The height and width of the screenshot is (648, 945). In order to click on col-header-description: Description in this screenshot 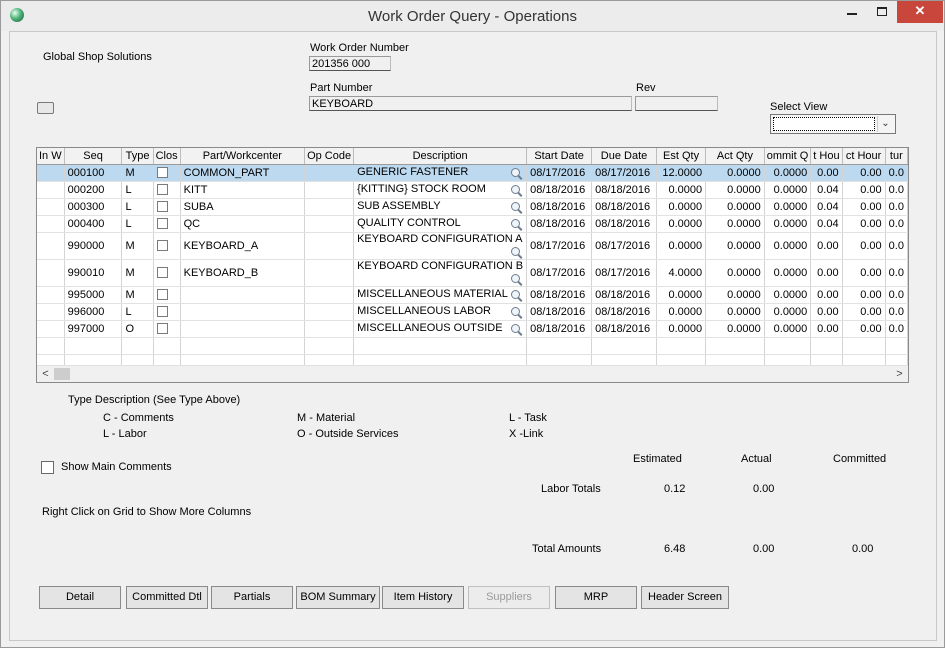, I will do `click(440, 156)`.